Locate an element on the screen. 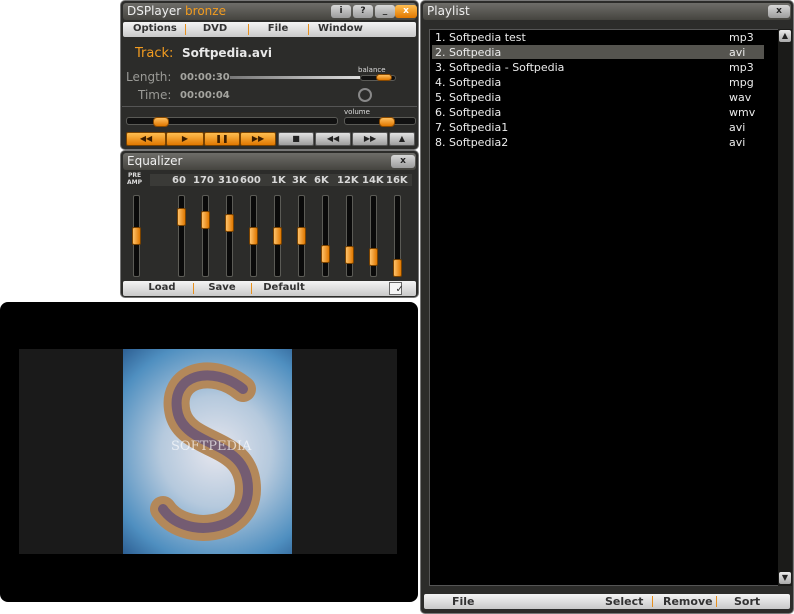  equalizer-footer: Load Save Default ✓ is located at coordinates (269, 288).